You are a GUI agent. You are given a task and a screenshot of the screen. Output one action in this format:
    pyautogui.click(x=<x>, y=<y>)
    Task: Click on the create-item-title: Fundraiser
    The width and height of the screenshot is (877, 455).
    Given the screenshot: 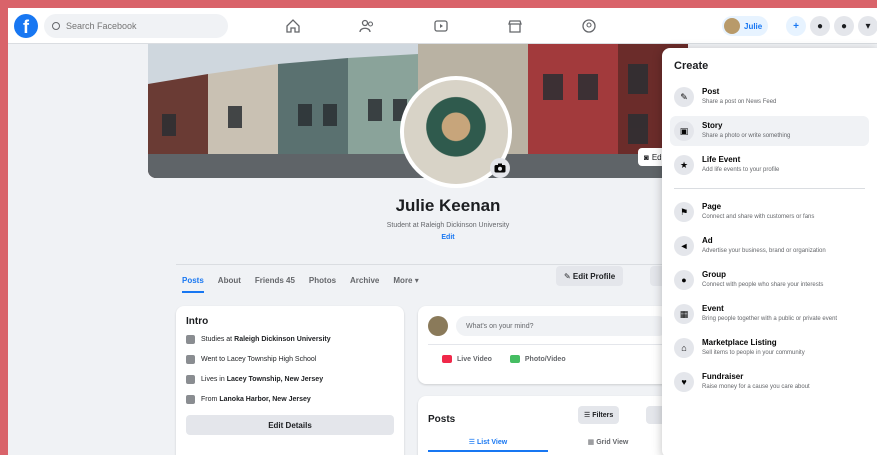 What is the action you would take?
    pyautogui.click(x=723, y=376)
    